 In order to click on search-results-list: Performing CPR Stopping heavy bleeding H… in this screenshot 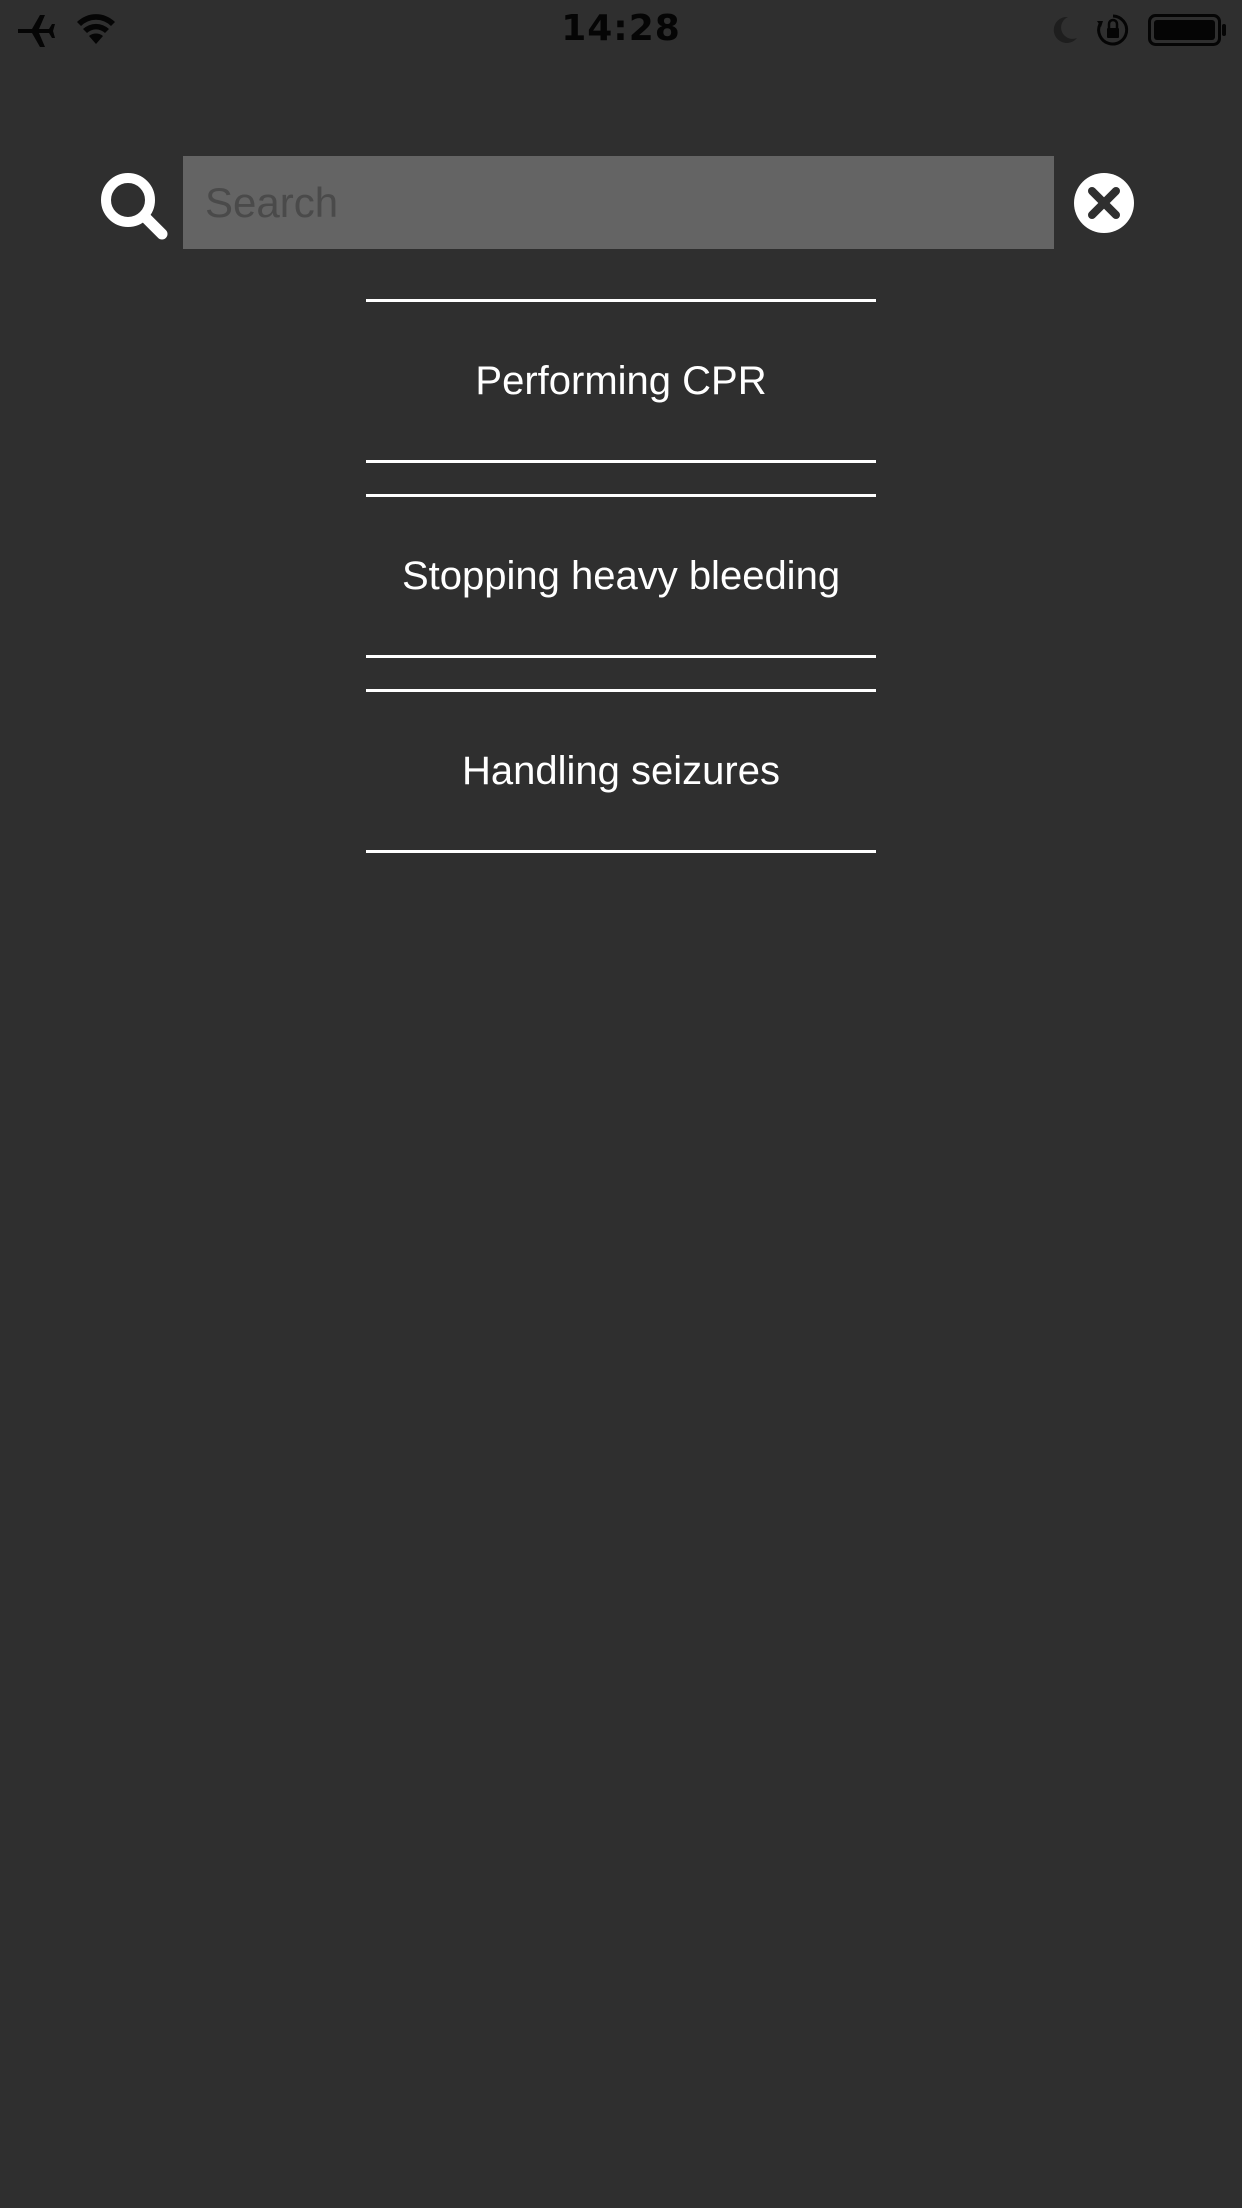, I will do `click(621, 591)`.